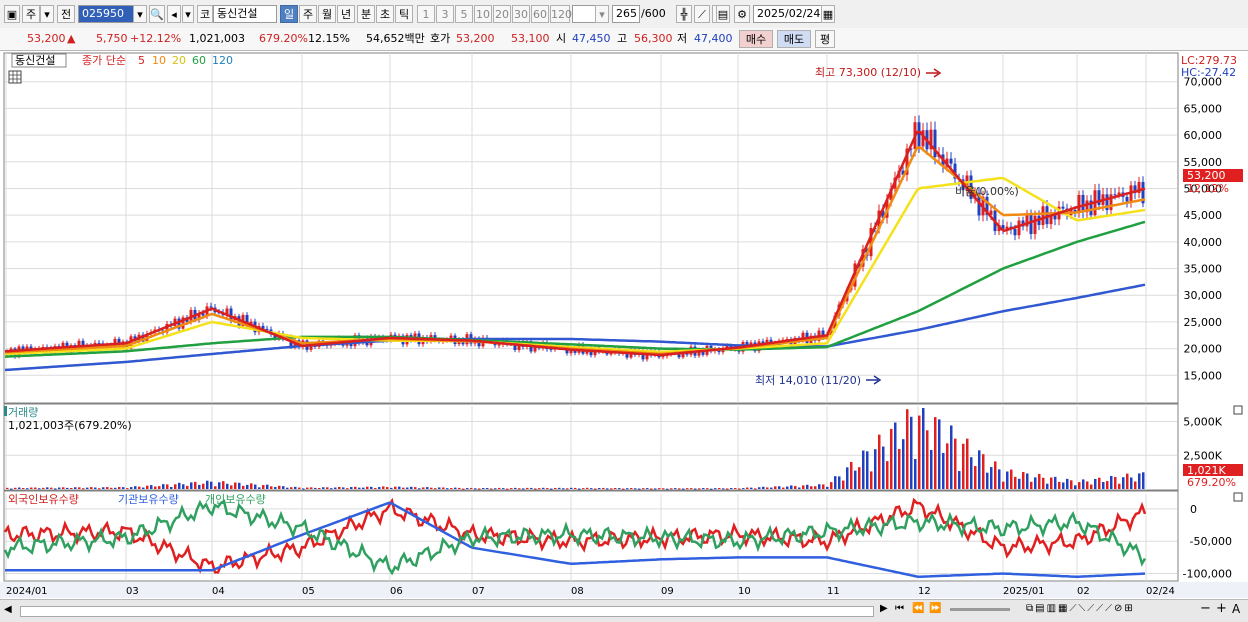  Describe the element at coordinates (464, 14) in the screenshot. I see `interval-5: 5` at that location.